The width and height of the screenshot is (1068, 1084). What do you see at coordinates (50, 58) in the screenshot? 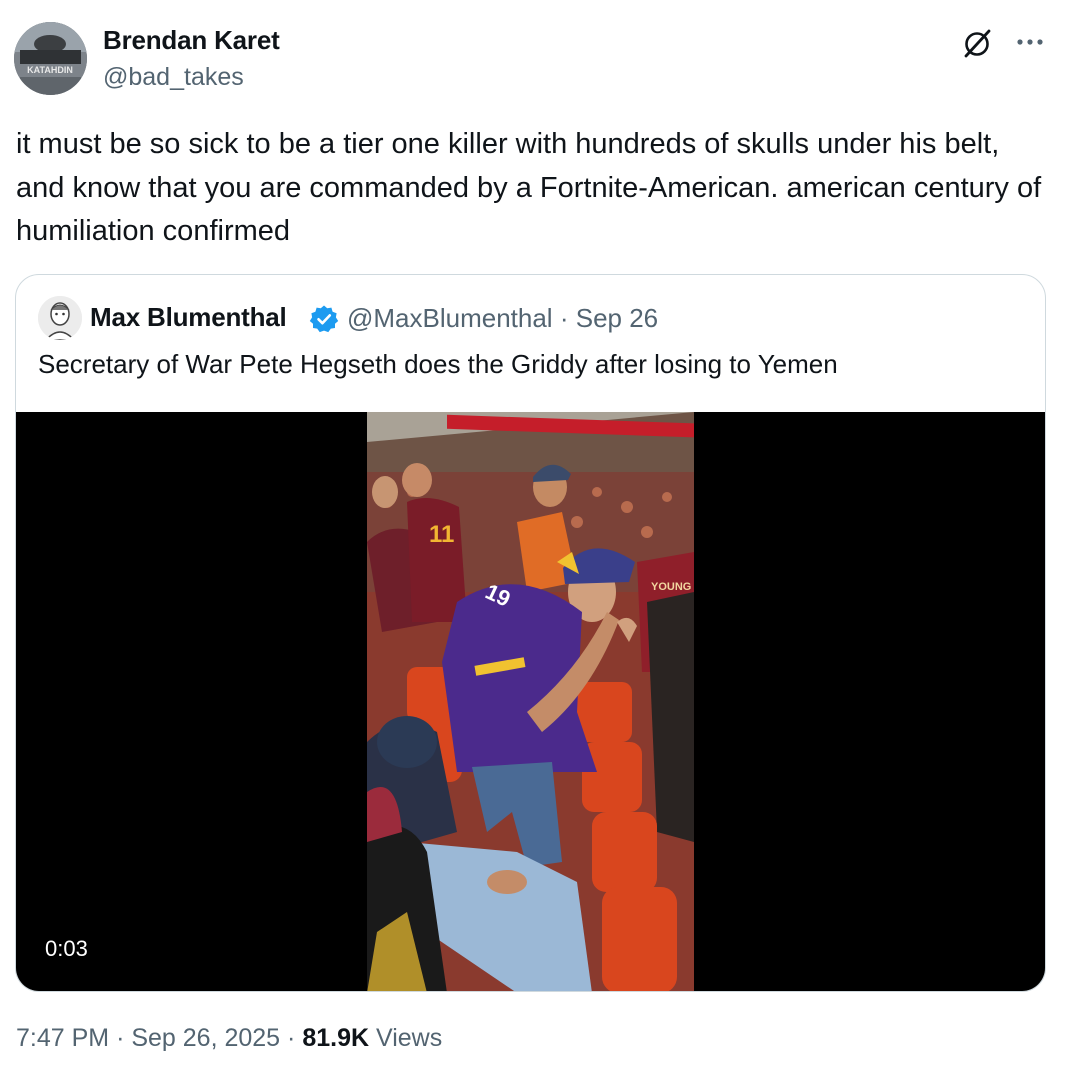
I see `author-avatar: KATAHDIN` at bounding box center [50, 58].